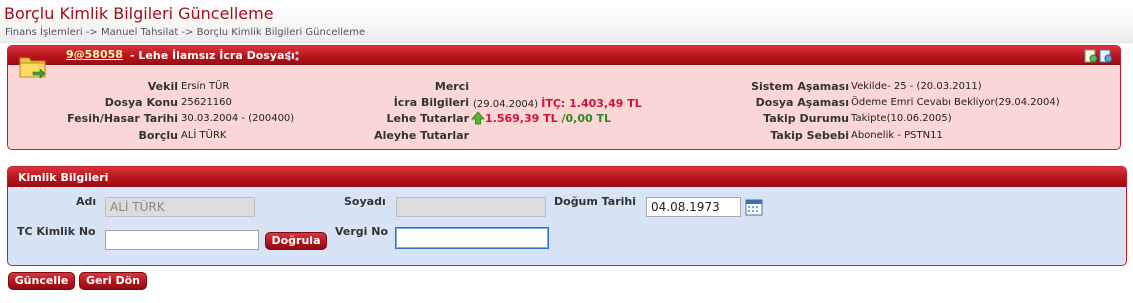 Image resolution: width=1133 pixels, height=303 pixels. Describe the element at coordinates (471, 207) in the screenshot. I see `soyadi-input` at that location.